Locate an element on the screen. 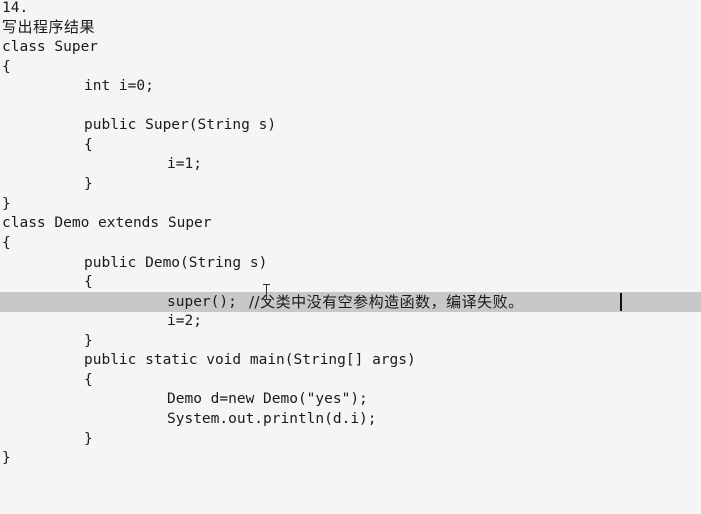  code-text: int i=0; is located at coordinates (119, 86).